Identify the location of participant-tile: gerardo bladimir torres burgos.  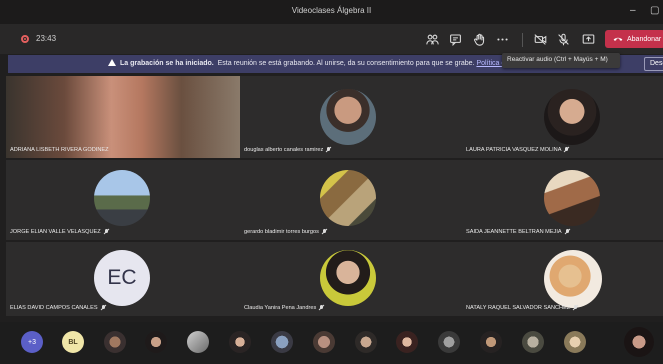
(351, 200).